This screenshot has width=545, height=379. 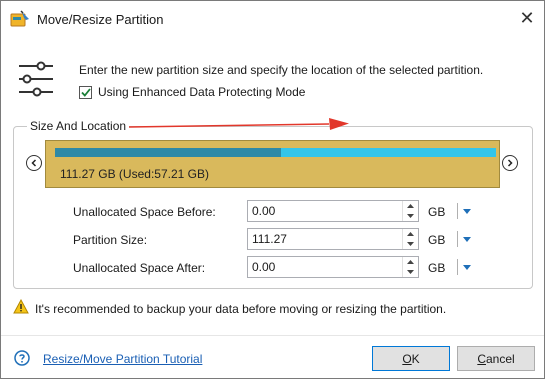 What do you see at coordinates (239, 124) in the screenshot?
I see `red-arrow-annotation` at bounding box center [239, 124].